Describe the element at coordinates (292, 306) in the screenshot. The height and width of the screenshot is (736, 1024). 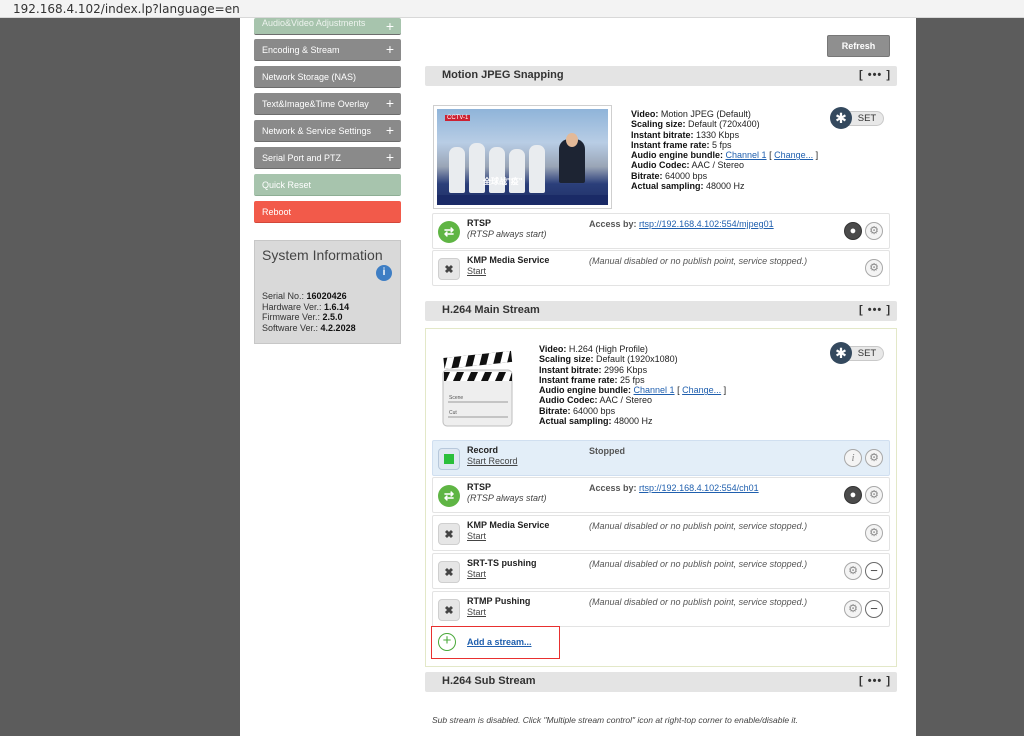
I see `hardware-label: Hardware Ver.:` at that location.